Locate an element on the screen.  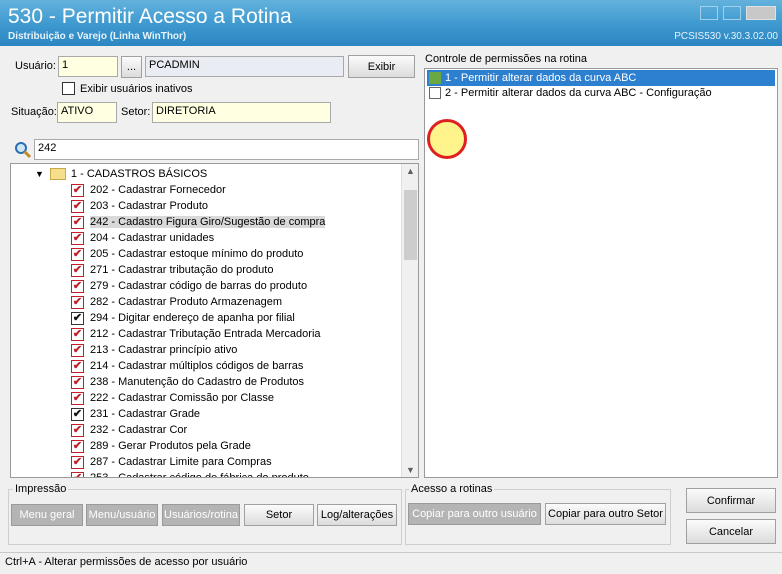
inativos-checkbox is located at coordinates (68, 88).